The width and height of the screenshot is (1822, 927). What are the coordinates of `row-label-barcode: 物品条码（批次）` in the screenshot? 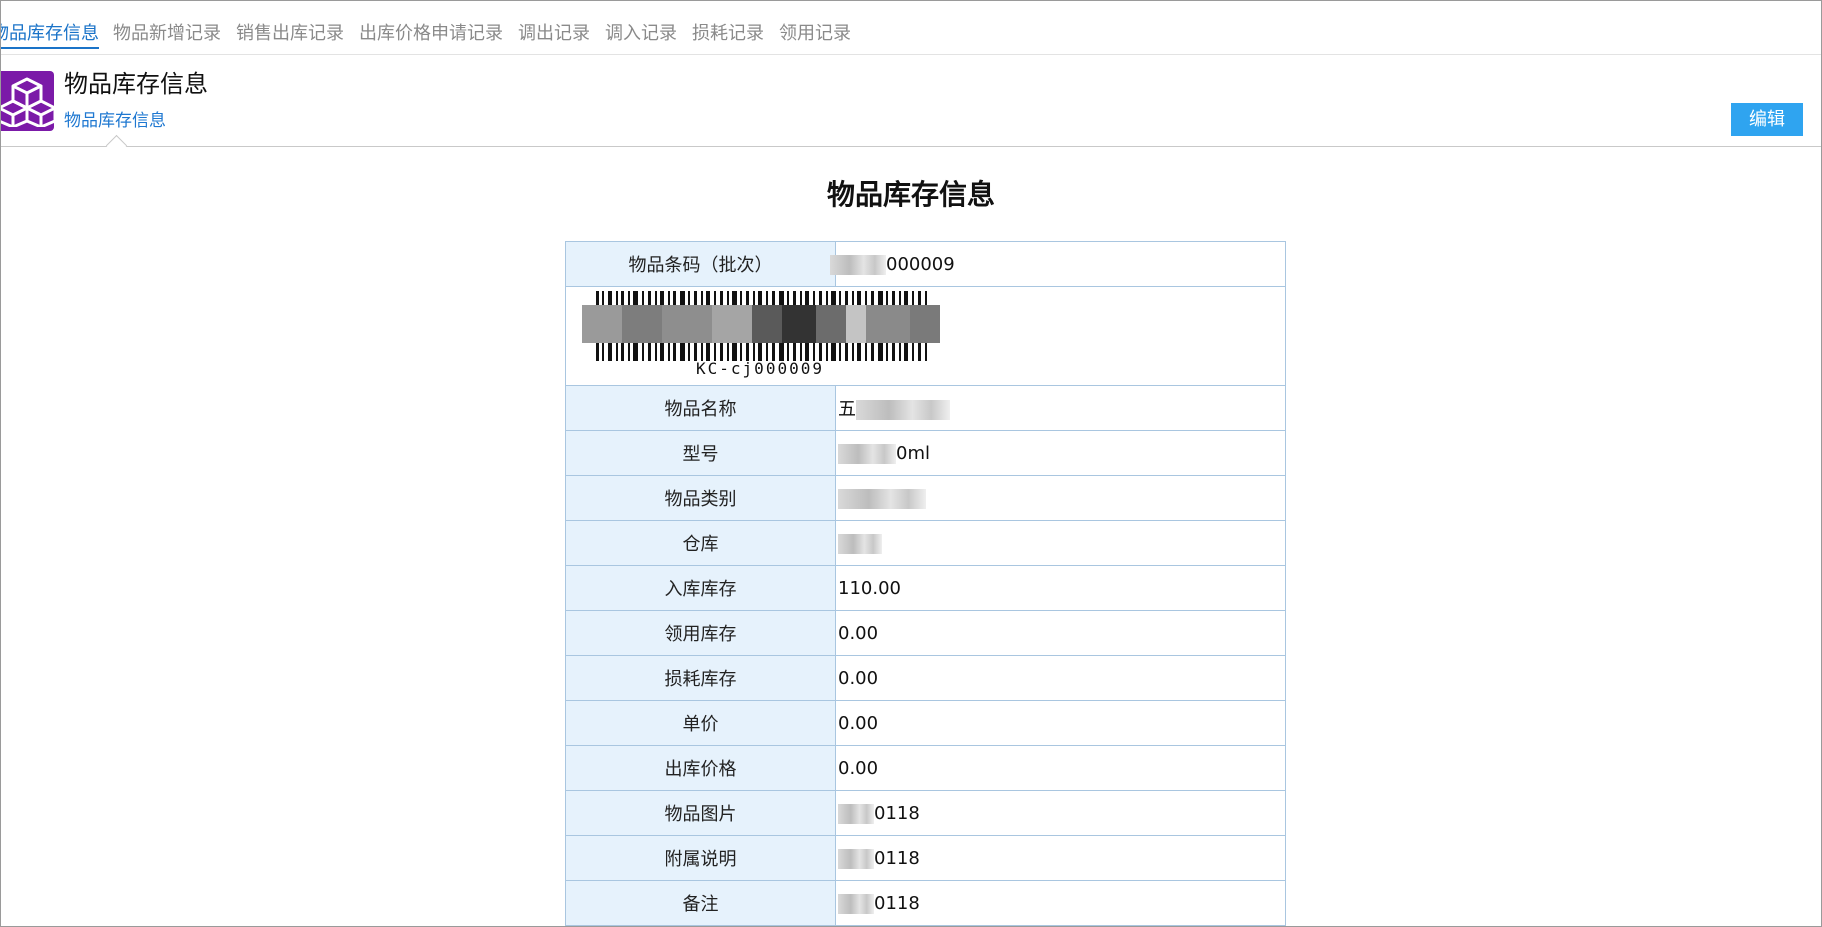 It's located at (700, 264).